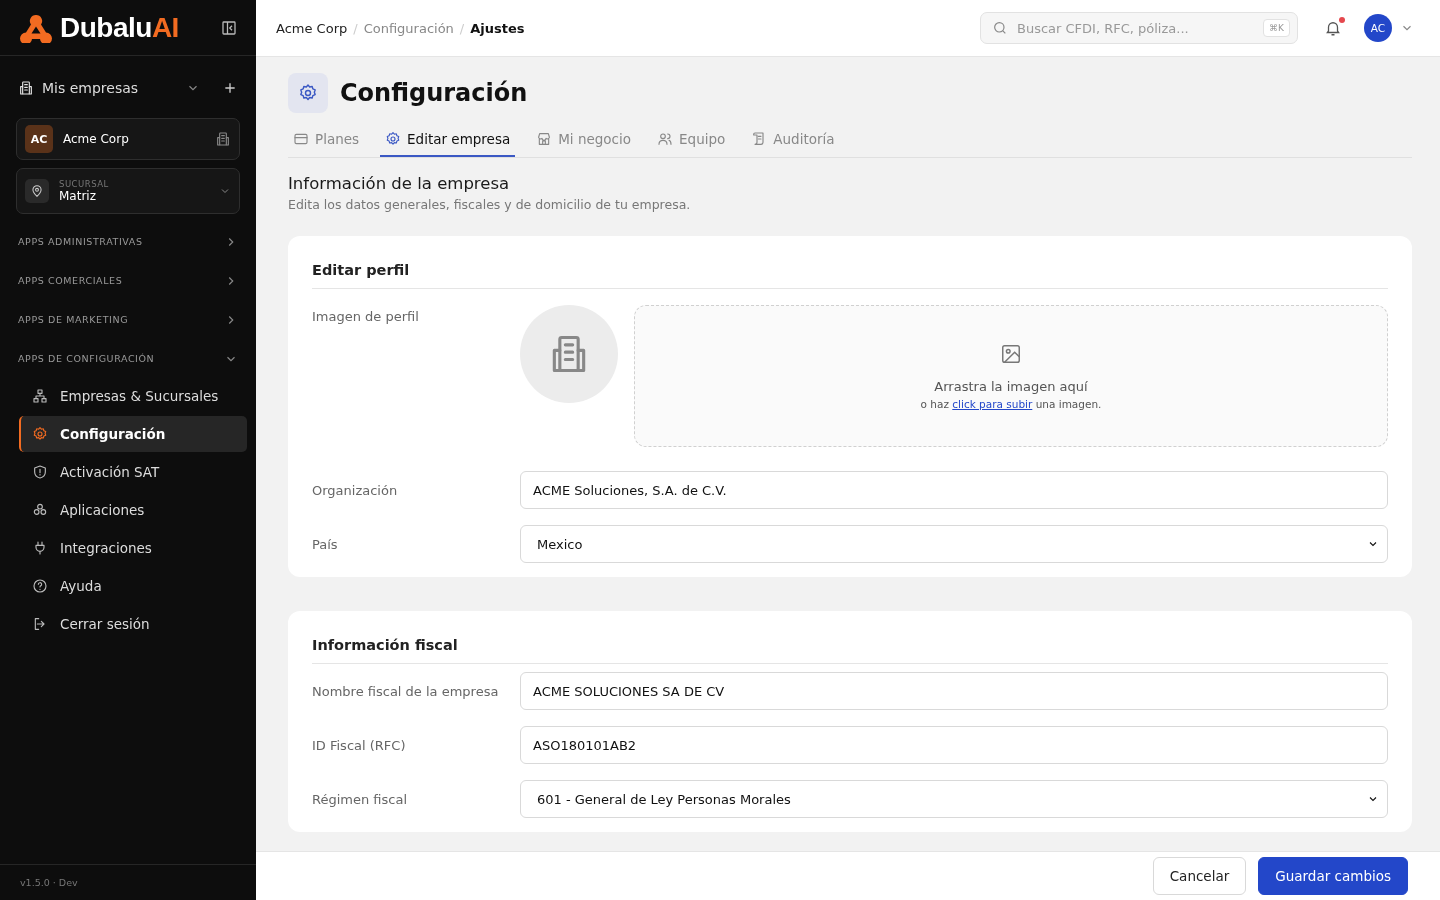 Image resolution: width=1440 pixels, height=900 pixels. Describe the element at coordinates (229, 27) in the screenshot. I see `collapse-sidebar-button` at that location.